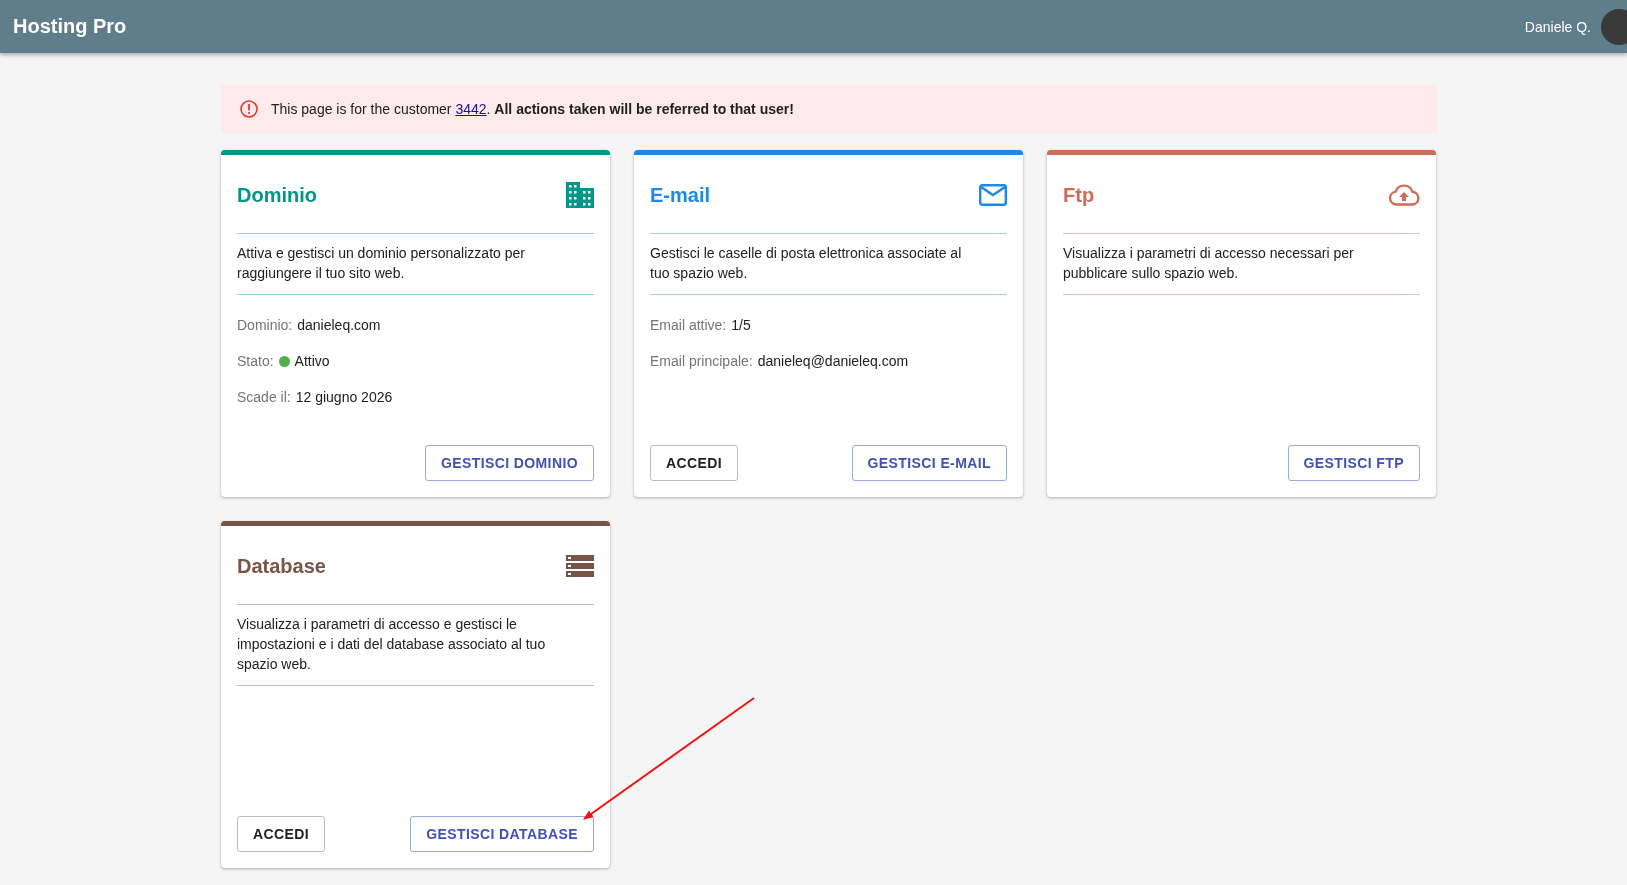 The height and width of the screenshot is (885, 1627). I want to click on card-title: Database, so click(281, 566).